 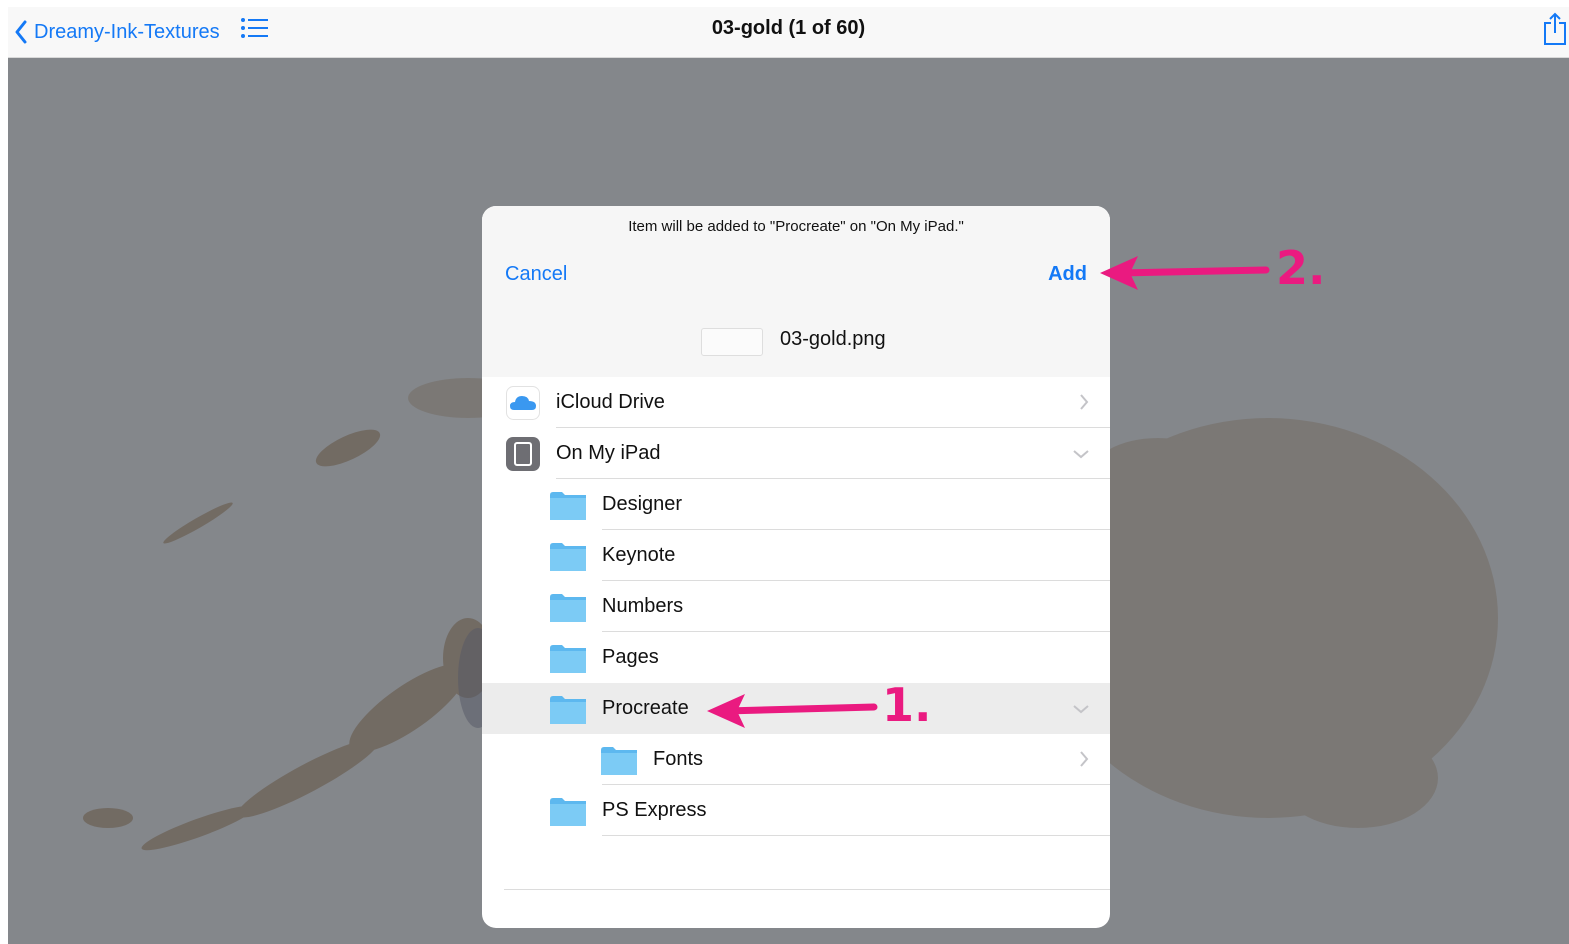 What do you see at coordinates (907, 705) in the screenshot?
I see `annotation-step-1: 1.` at bounding box center [907, 705].